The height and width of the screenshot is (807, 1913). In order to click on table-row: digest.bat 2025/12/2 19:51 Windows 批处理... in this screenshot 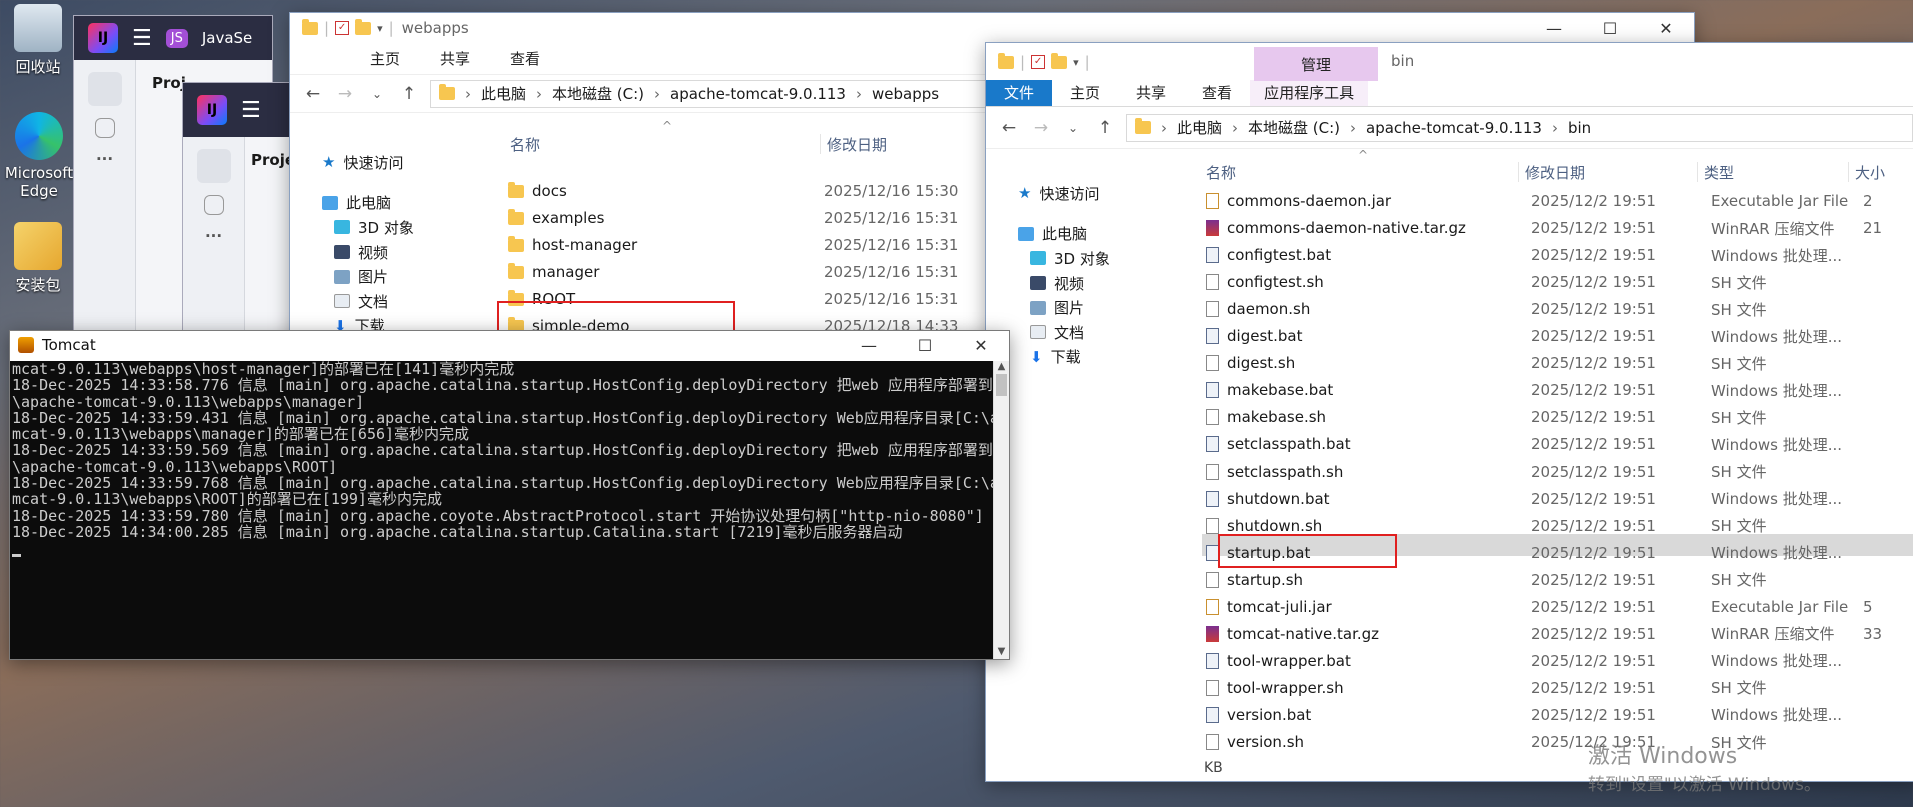, I will do `click(1559, 336)`.